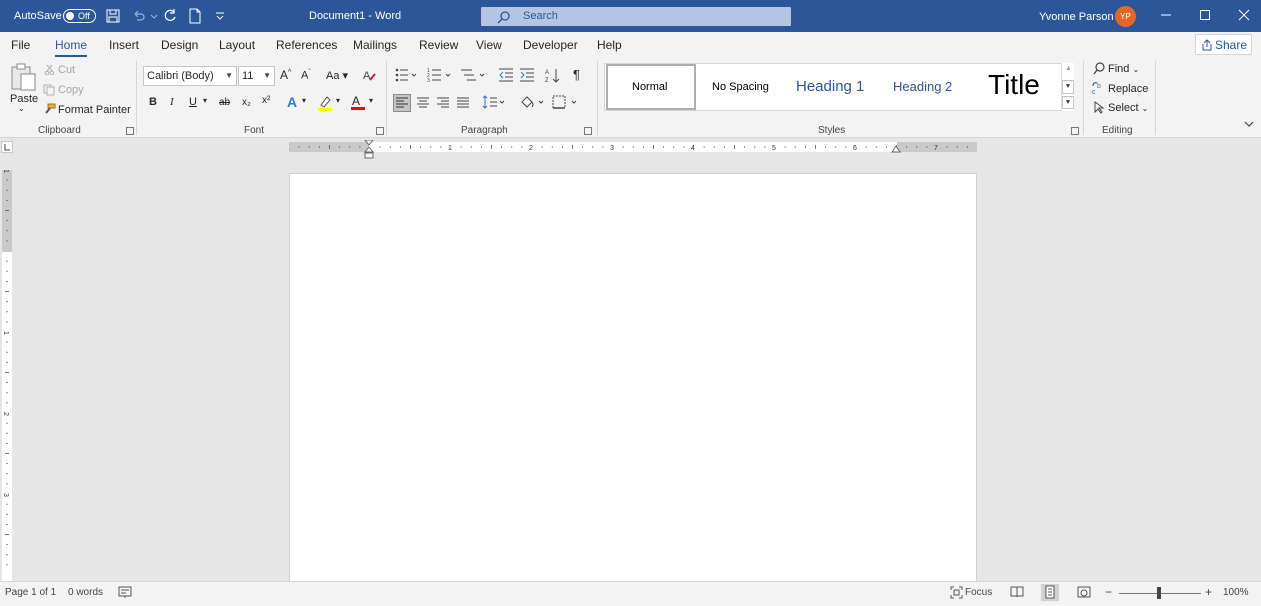  Describe the element at coordinates (636, 16) in the screenshot. I see `search-box: Search` at that location.